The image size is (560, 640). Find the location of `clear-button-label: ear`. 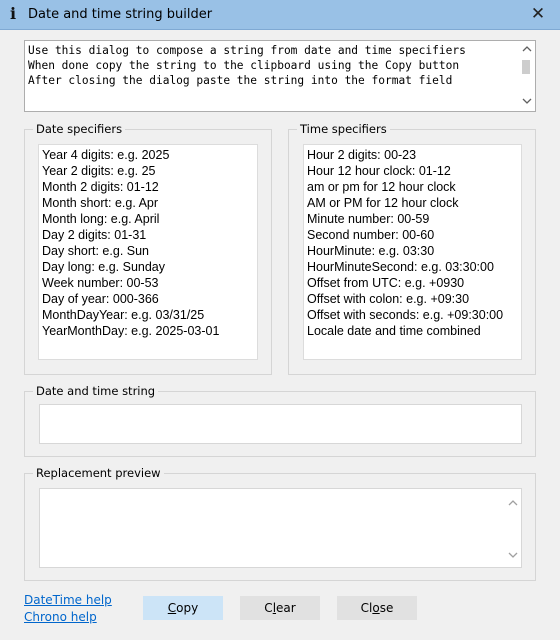

clear-button-label: ear is located at coordinates (286, 608).